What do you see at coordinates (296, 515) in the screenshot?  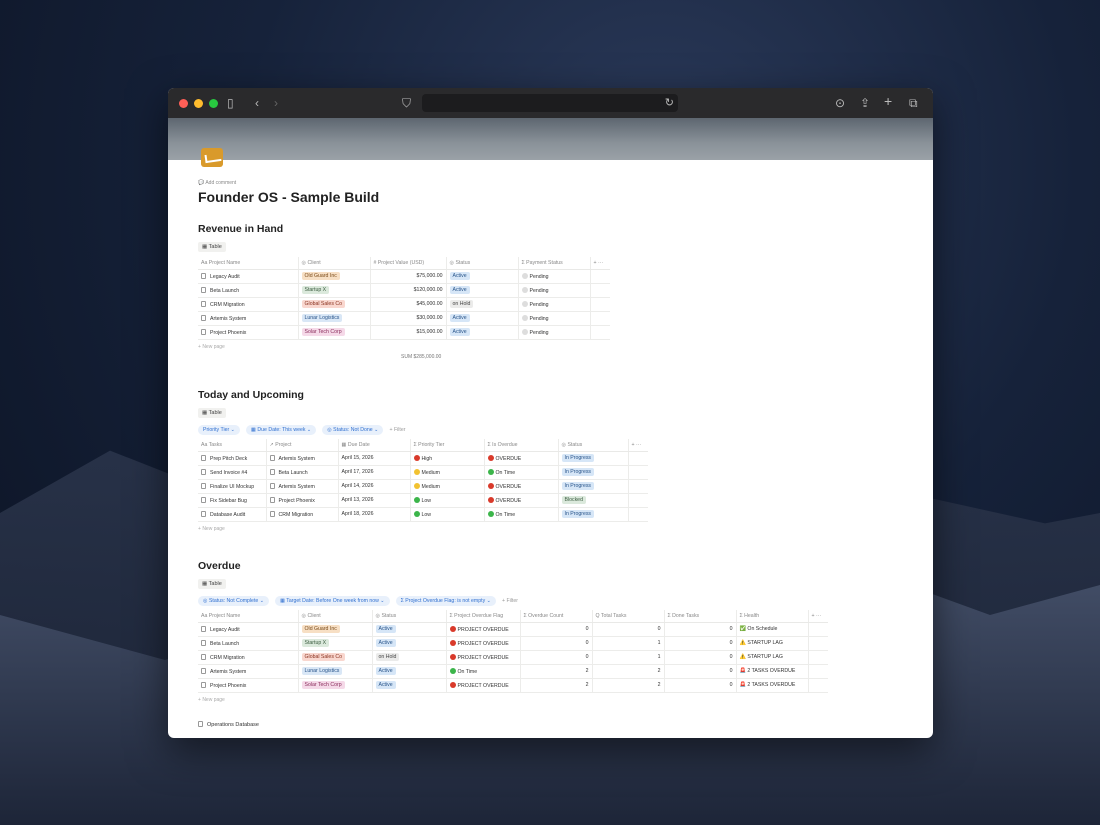 I see `row-title: CRM Migration` at bounding box center [296, 515].